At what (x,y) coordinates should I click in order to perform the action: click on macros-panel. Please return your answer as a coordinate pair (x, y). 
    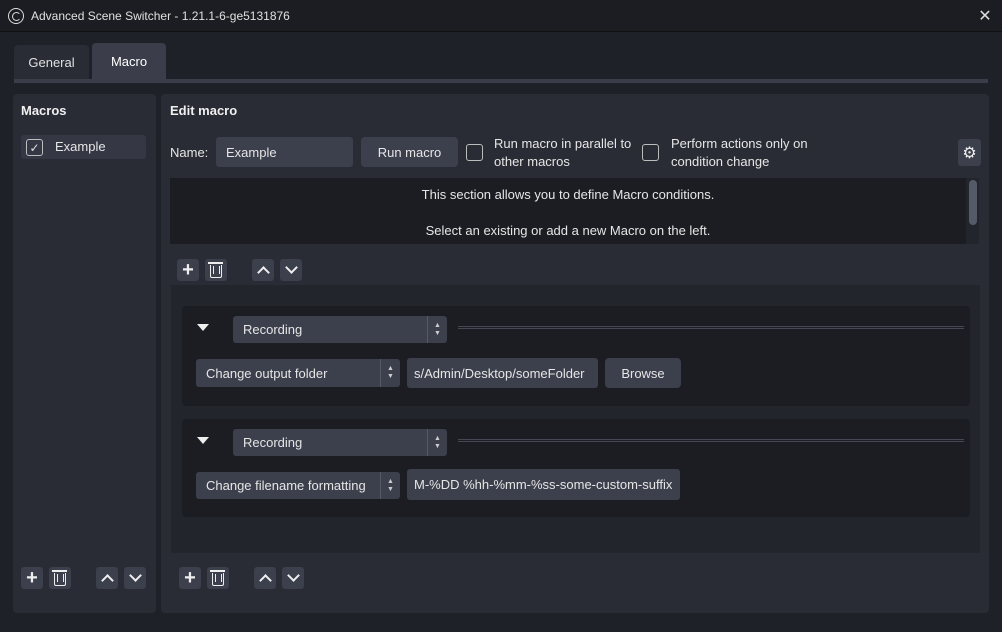
    Looking at the image, I should click on (84, 353).